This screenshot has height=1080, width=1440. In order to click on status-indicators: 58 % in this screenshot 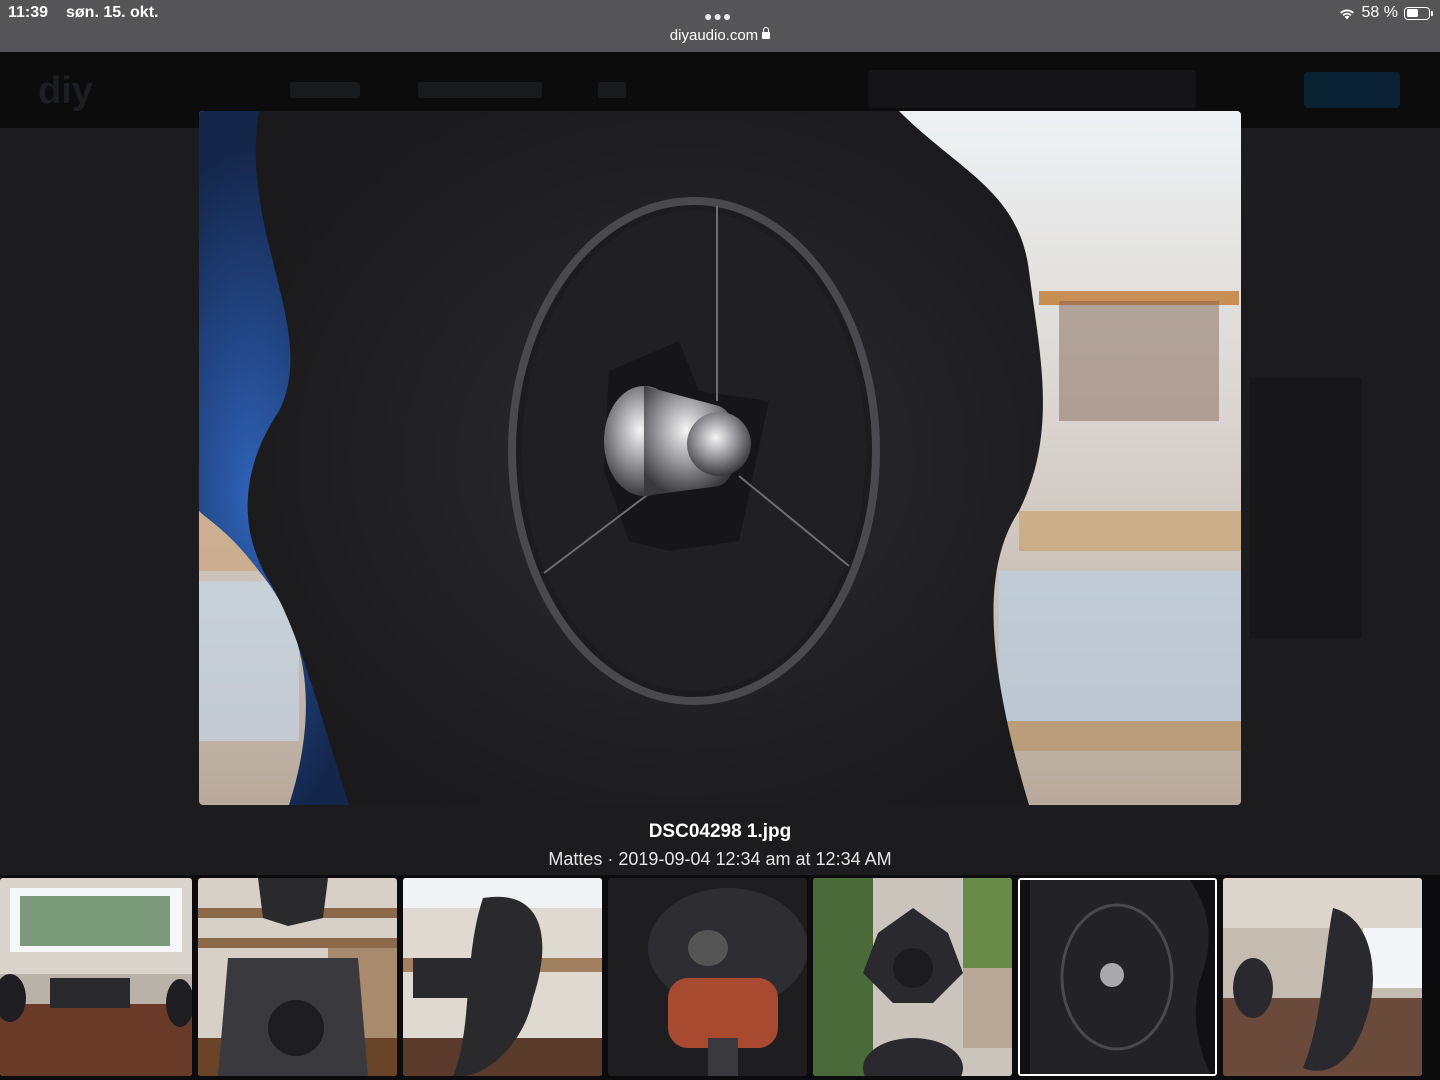, I will do `click(1385, 13)`.